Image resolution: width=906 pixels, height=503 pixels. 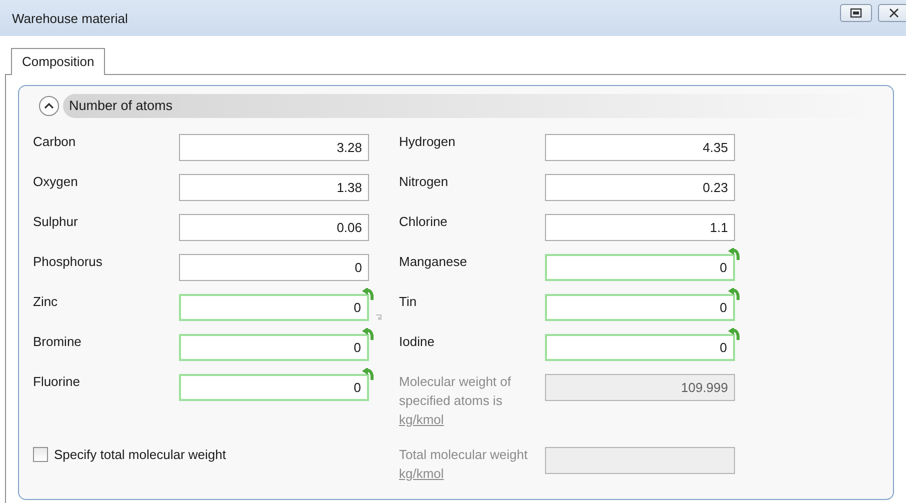 What do you see at coordinates (427, 142) in the screenshot?
I see `field-label: Hydrogen` at bounding box center [427, 142].